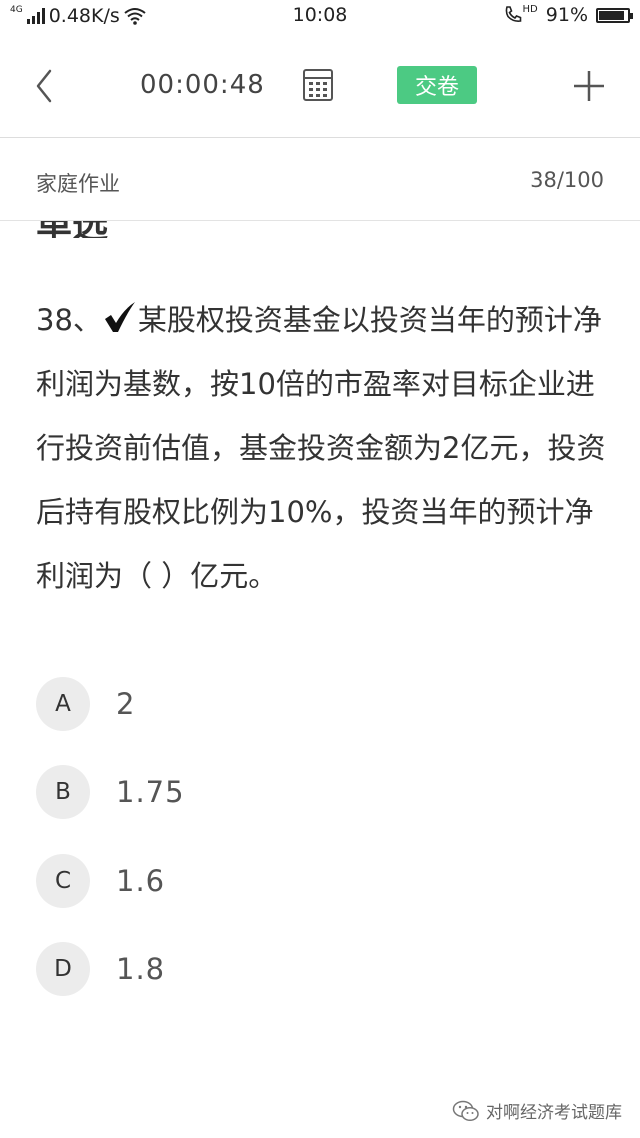  I want to click on option-text: 2, so click(126, 704).